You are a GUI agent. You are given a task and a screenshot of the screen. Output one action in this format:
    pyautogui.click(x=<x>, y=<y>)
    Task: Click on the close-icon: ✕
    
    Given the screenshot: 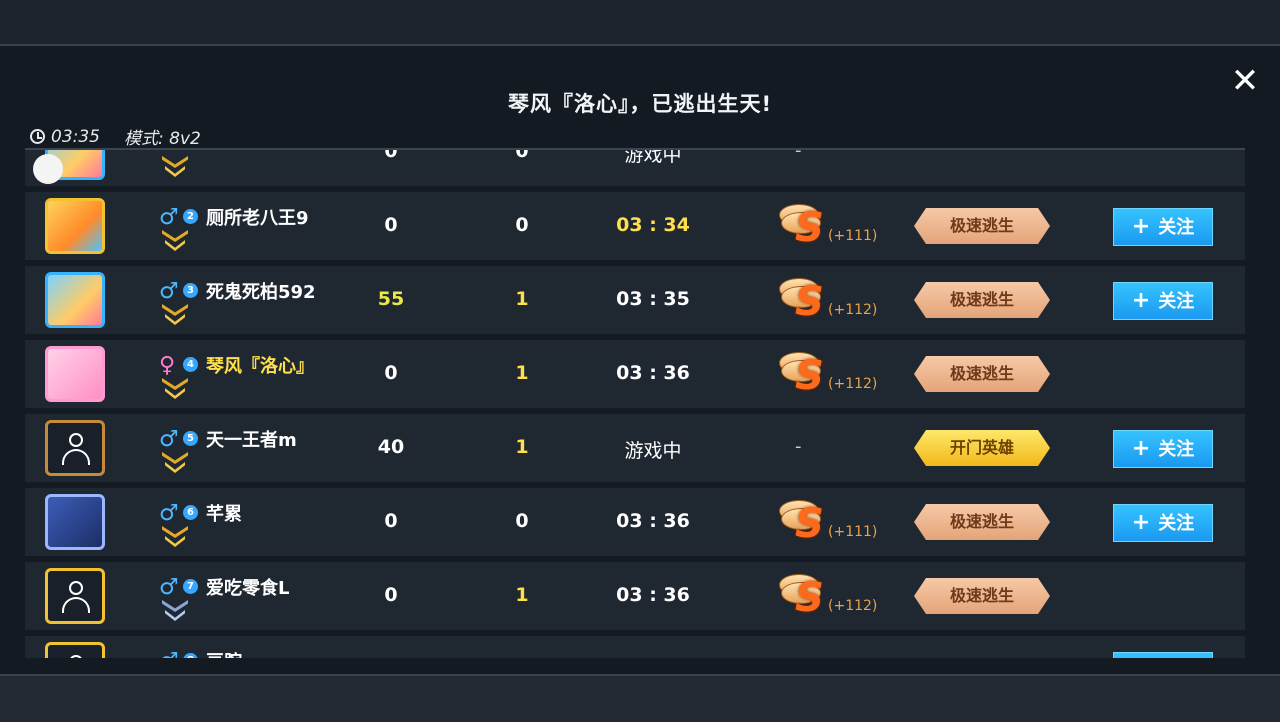 What is the action you would take?
    pyautogui.click(x=1245, y=81)
    